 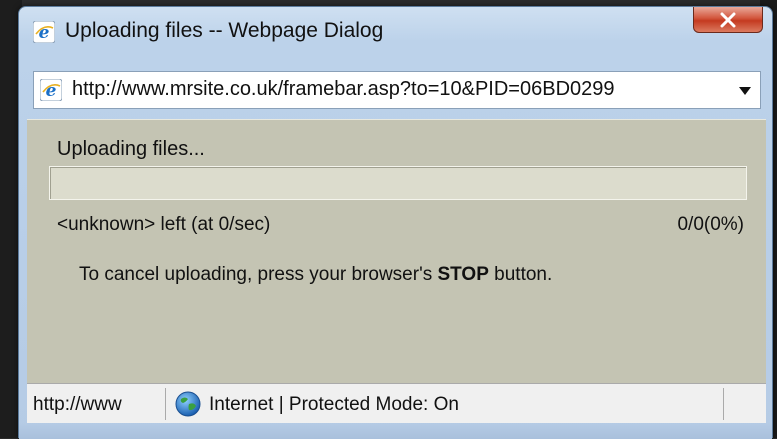 What do you see at coordinates (723, 404) in the screenshot?
I see `status-divider-right` at bounding box center [723, 404].